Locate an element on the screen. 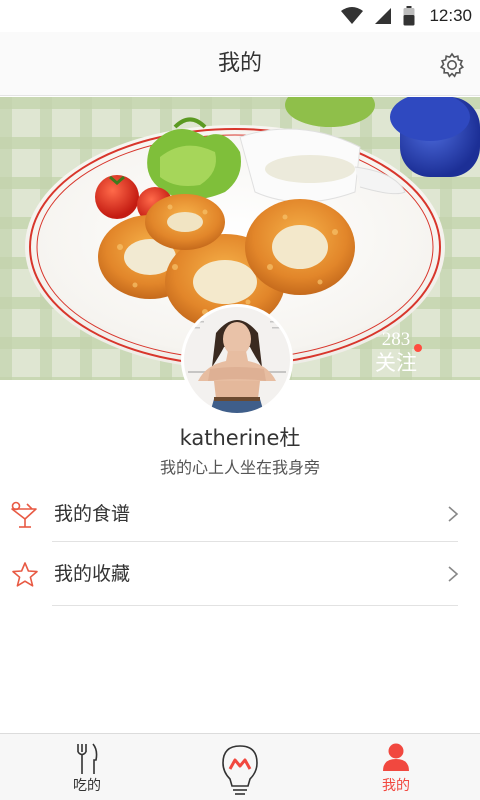  menu-item-label: 我的食谱 is located at coordinates (92, 514).